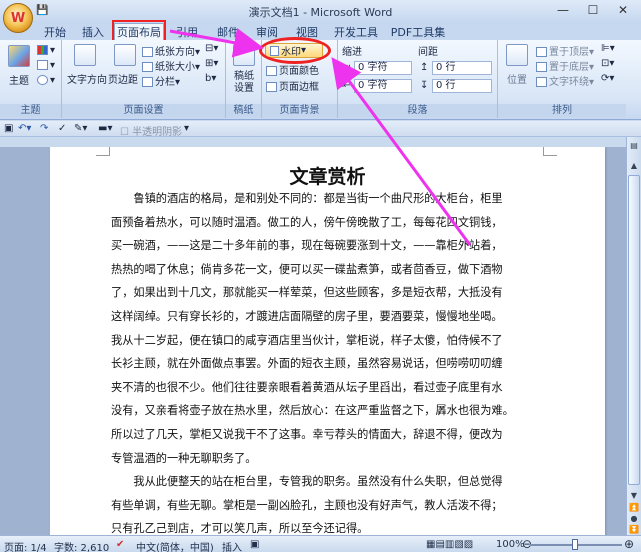 This screenshot has height=552, width=641. I want to click on tab-review: 审阅, so click(267, 31).